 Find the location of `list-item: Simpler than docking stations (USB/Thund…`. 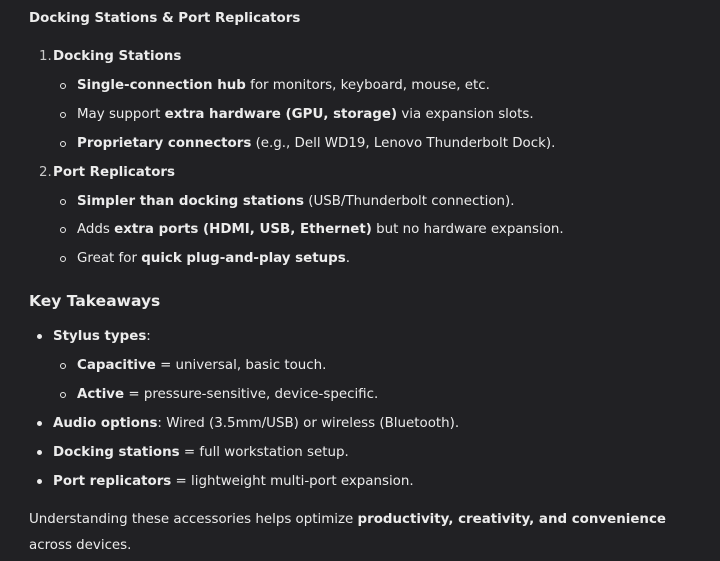

list-item: Simpler than docking stations (USB/Thund… is located at coordinates (296, 201).